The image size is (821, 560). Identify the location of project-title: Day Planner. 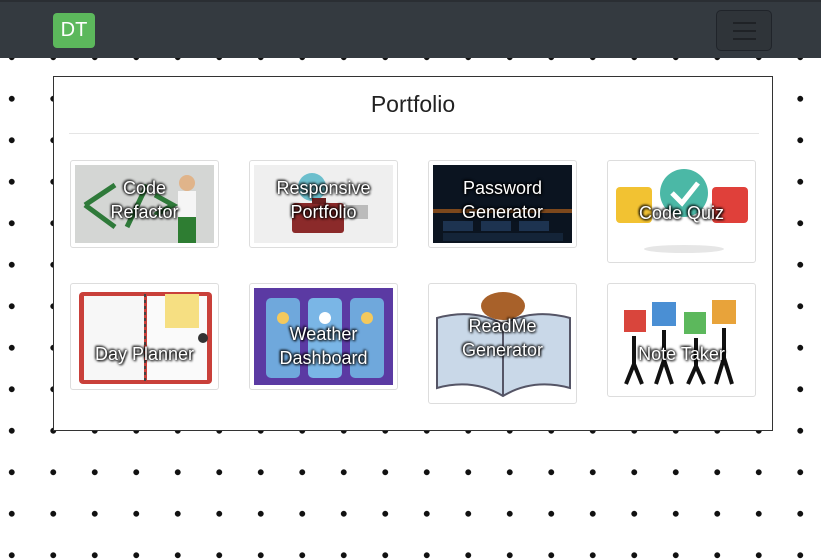
(144, 354).